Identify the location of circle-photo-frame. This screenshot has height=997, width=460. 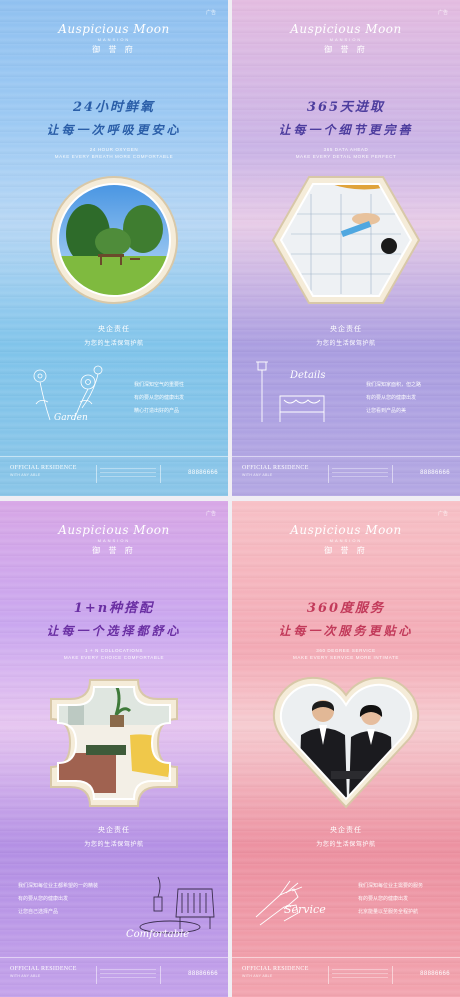
(114, 240).